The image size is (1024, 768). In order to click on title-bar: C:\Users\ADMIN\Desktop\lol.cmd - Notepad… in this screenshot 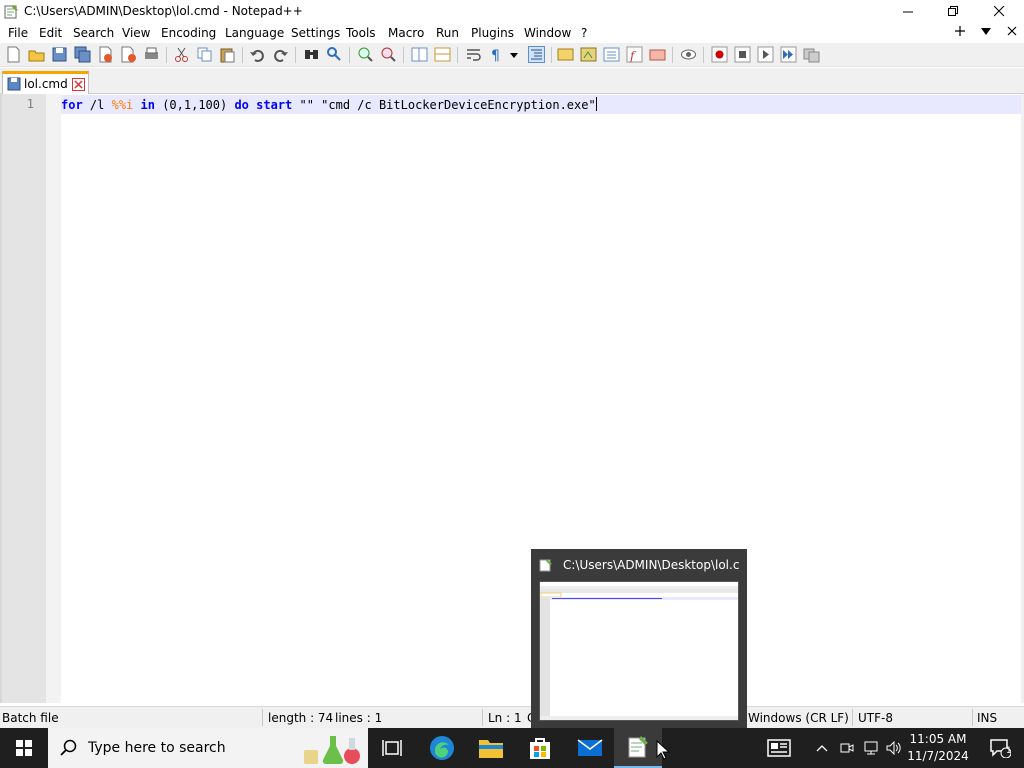, I will do `click(512, 11)`.